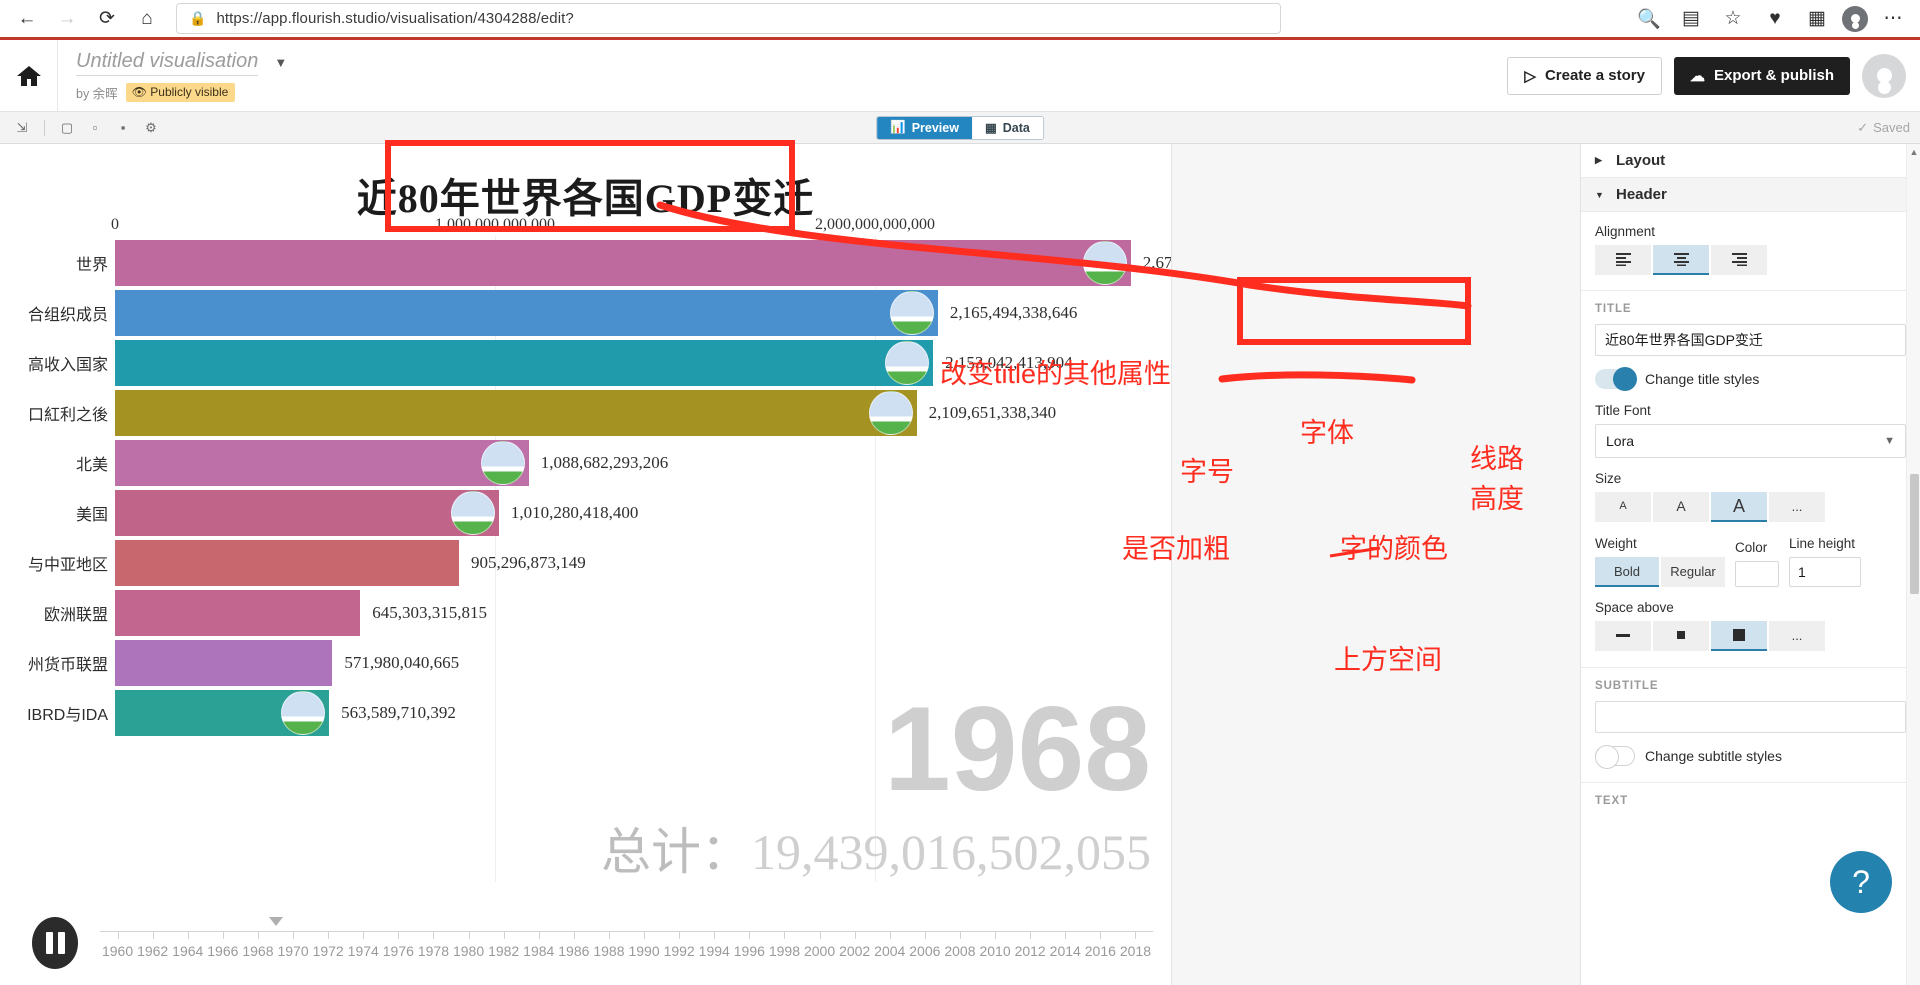 The image size is (1920, 985). I want to click on settings-gear-icon: ⚙, so click(151, 128).